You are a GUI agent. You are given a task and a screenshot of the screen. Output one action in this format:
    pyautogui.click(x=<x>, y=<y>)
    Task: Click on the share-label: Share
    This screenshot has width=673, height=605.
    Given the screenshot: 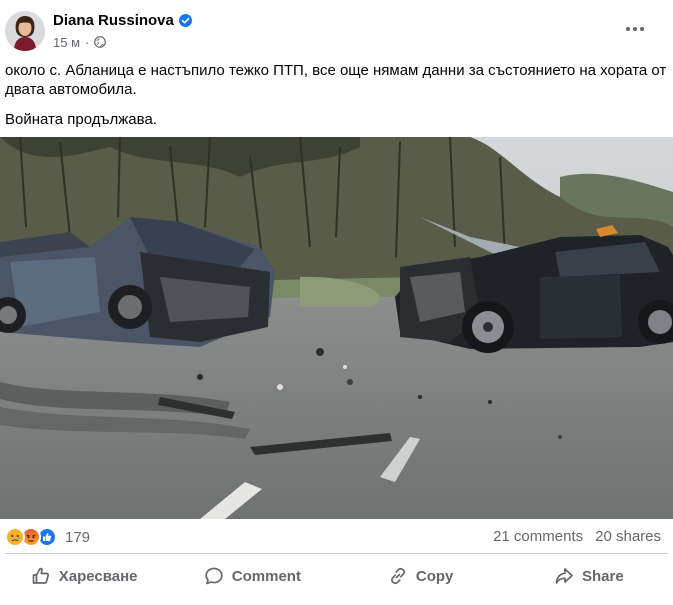 What is the action you would take?
    pyautogui.click(x=603, y=576)
    